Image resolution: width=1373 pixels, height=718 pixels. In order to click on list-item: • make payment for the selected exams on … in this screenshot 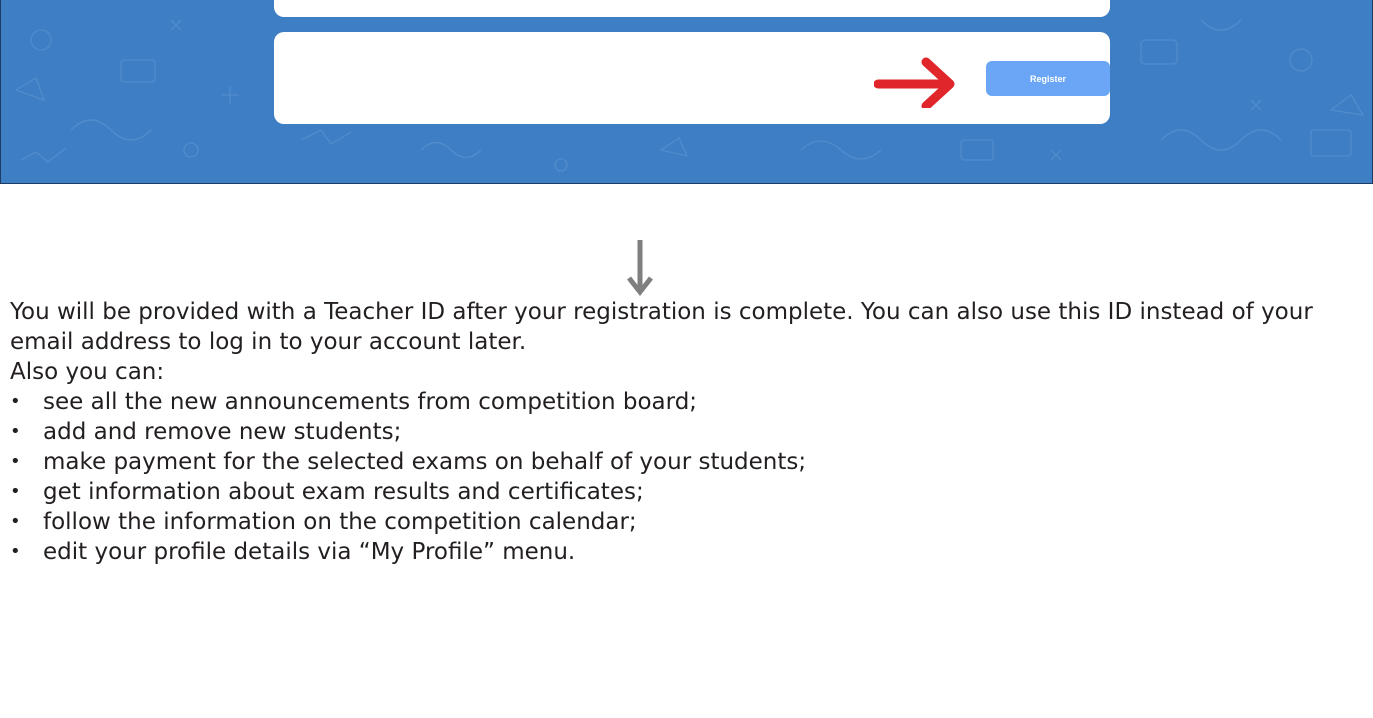, I will do `click(408, 462)`.